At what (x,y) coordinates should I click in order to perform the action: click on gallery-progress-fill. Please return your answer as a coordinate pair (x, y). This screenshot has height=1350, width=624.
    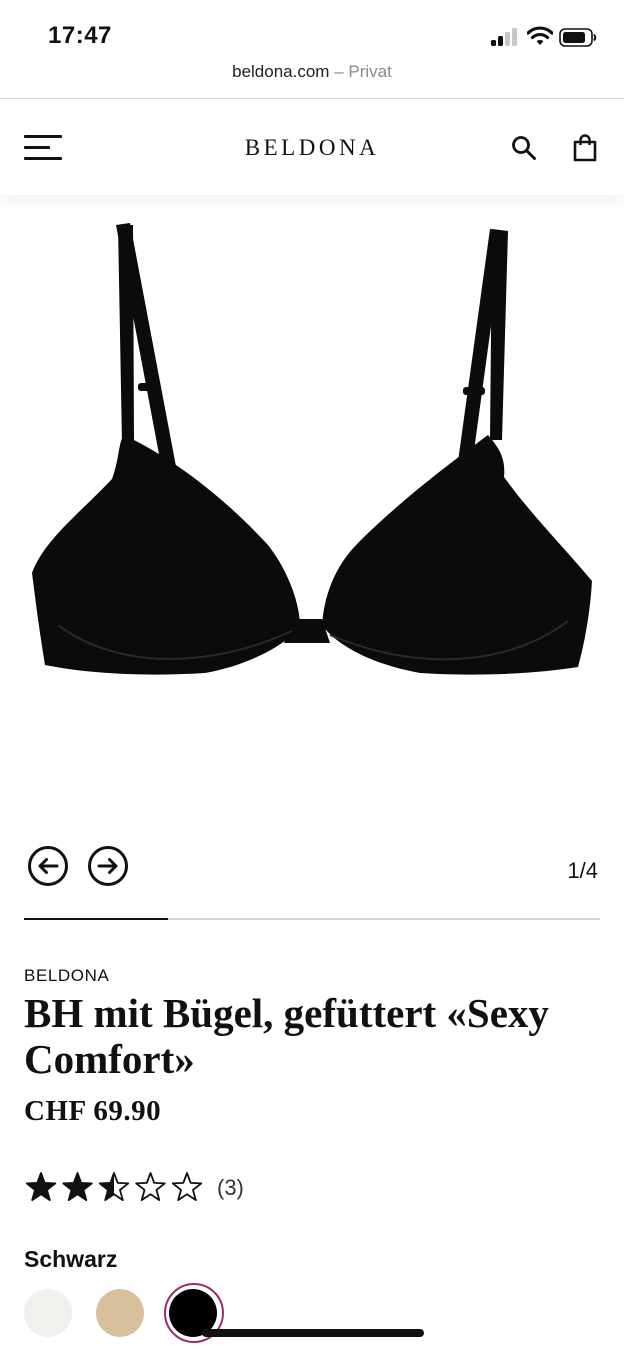
    Looking at the image, I should click on (96, 919).